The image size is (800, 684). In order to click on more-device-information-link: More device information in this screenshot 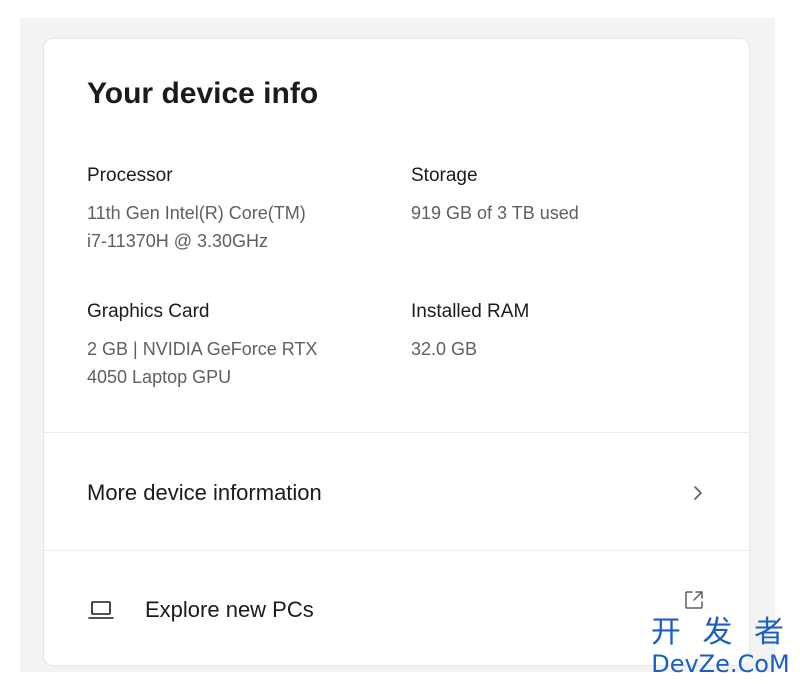, I will do `click(396, 493)`.